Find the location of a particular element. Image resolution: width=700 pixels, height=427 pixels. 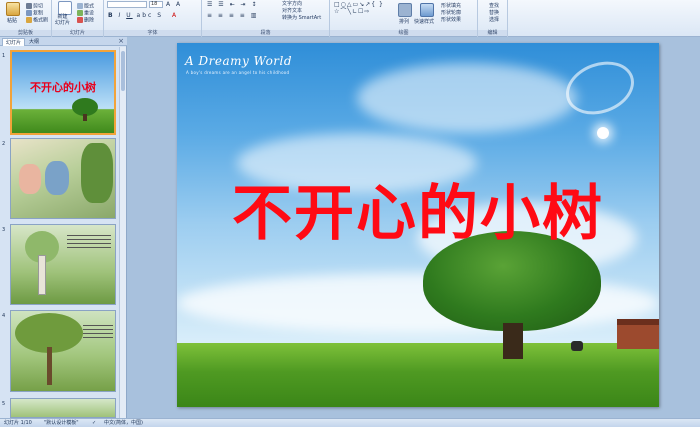

status-bar: 幻灯片 1/10 "默认设计模板" ✓ 中文(简体，中国) is located at coordinates (350, 422).